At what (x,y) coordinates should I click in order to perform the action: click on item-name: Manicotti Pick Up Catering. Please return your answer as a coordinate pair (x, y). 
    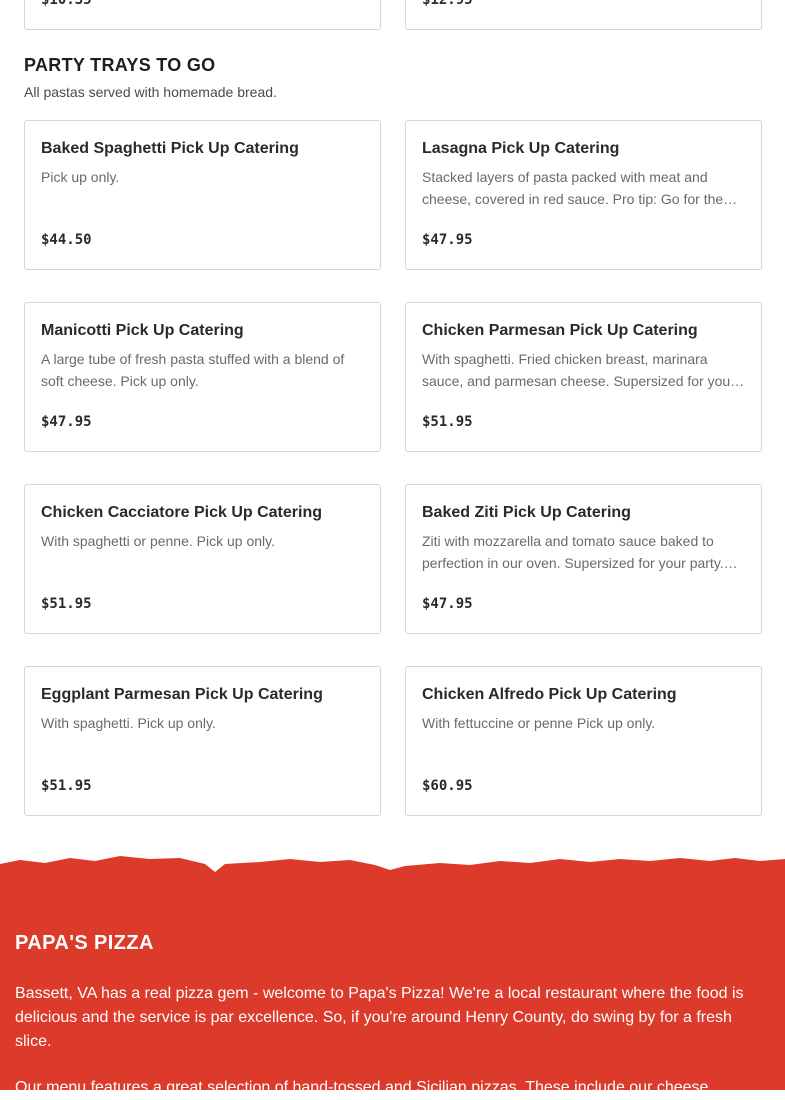
    Looking at the image, I should click on (142, 330).